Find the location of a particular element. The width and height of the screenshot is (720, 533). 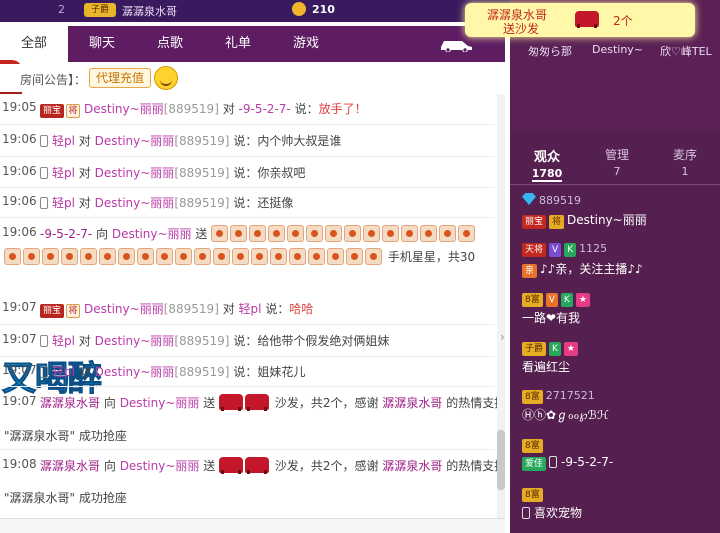

tab-gifts: 礼单 is located at coordinates (238, 44).